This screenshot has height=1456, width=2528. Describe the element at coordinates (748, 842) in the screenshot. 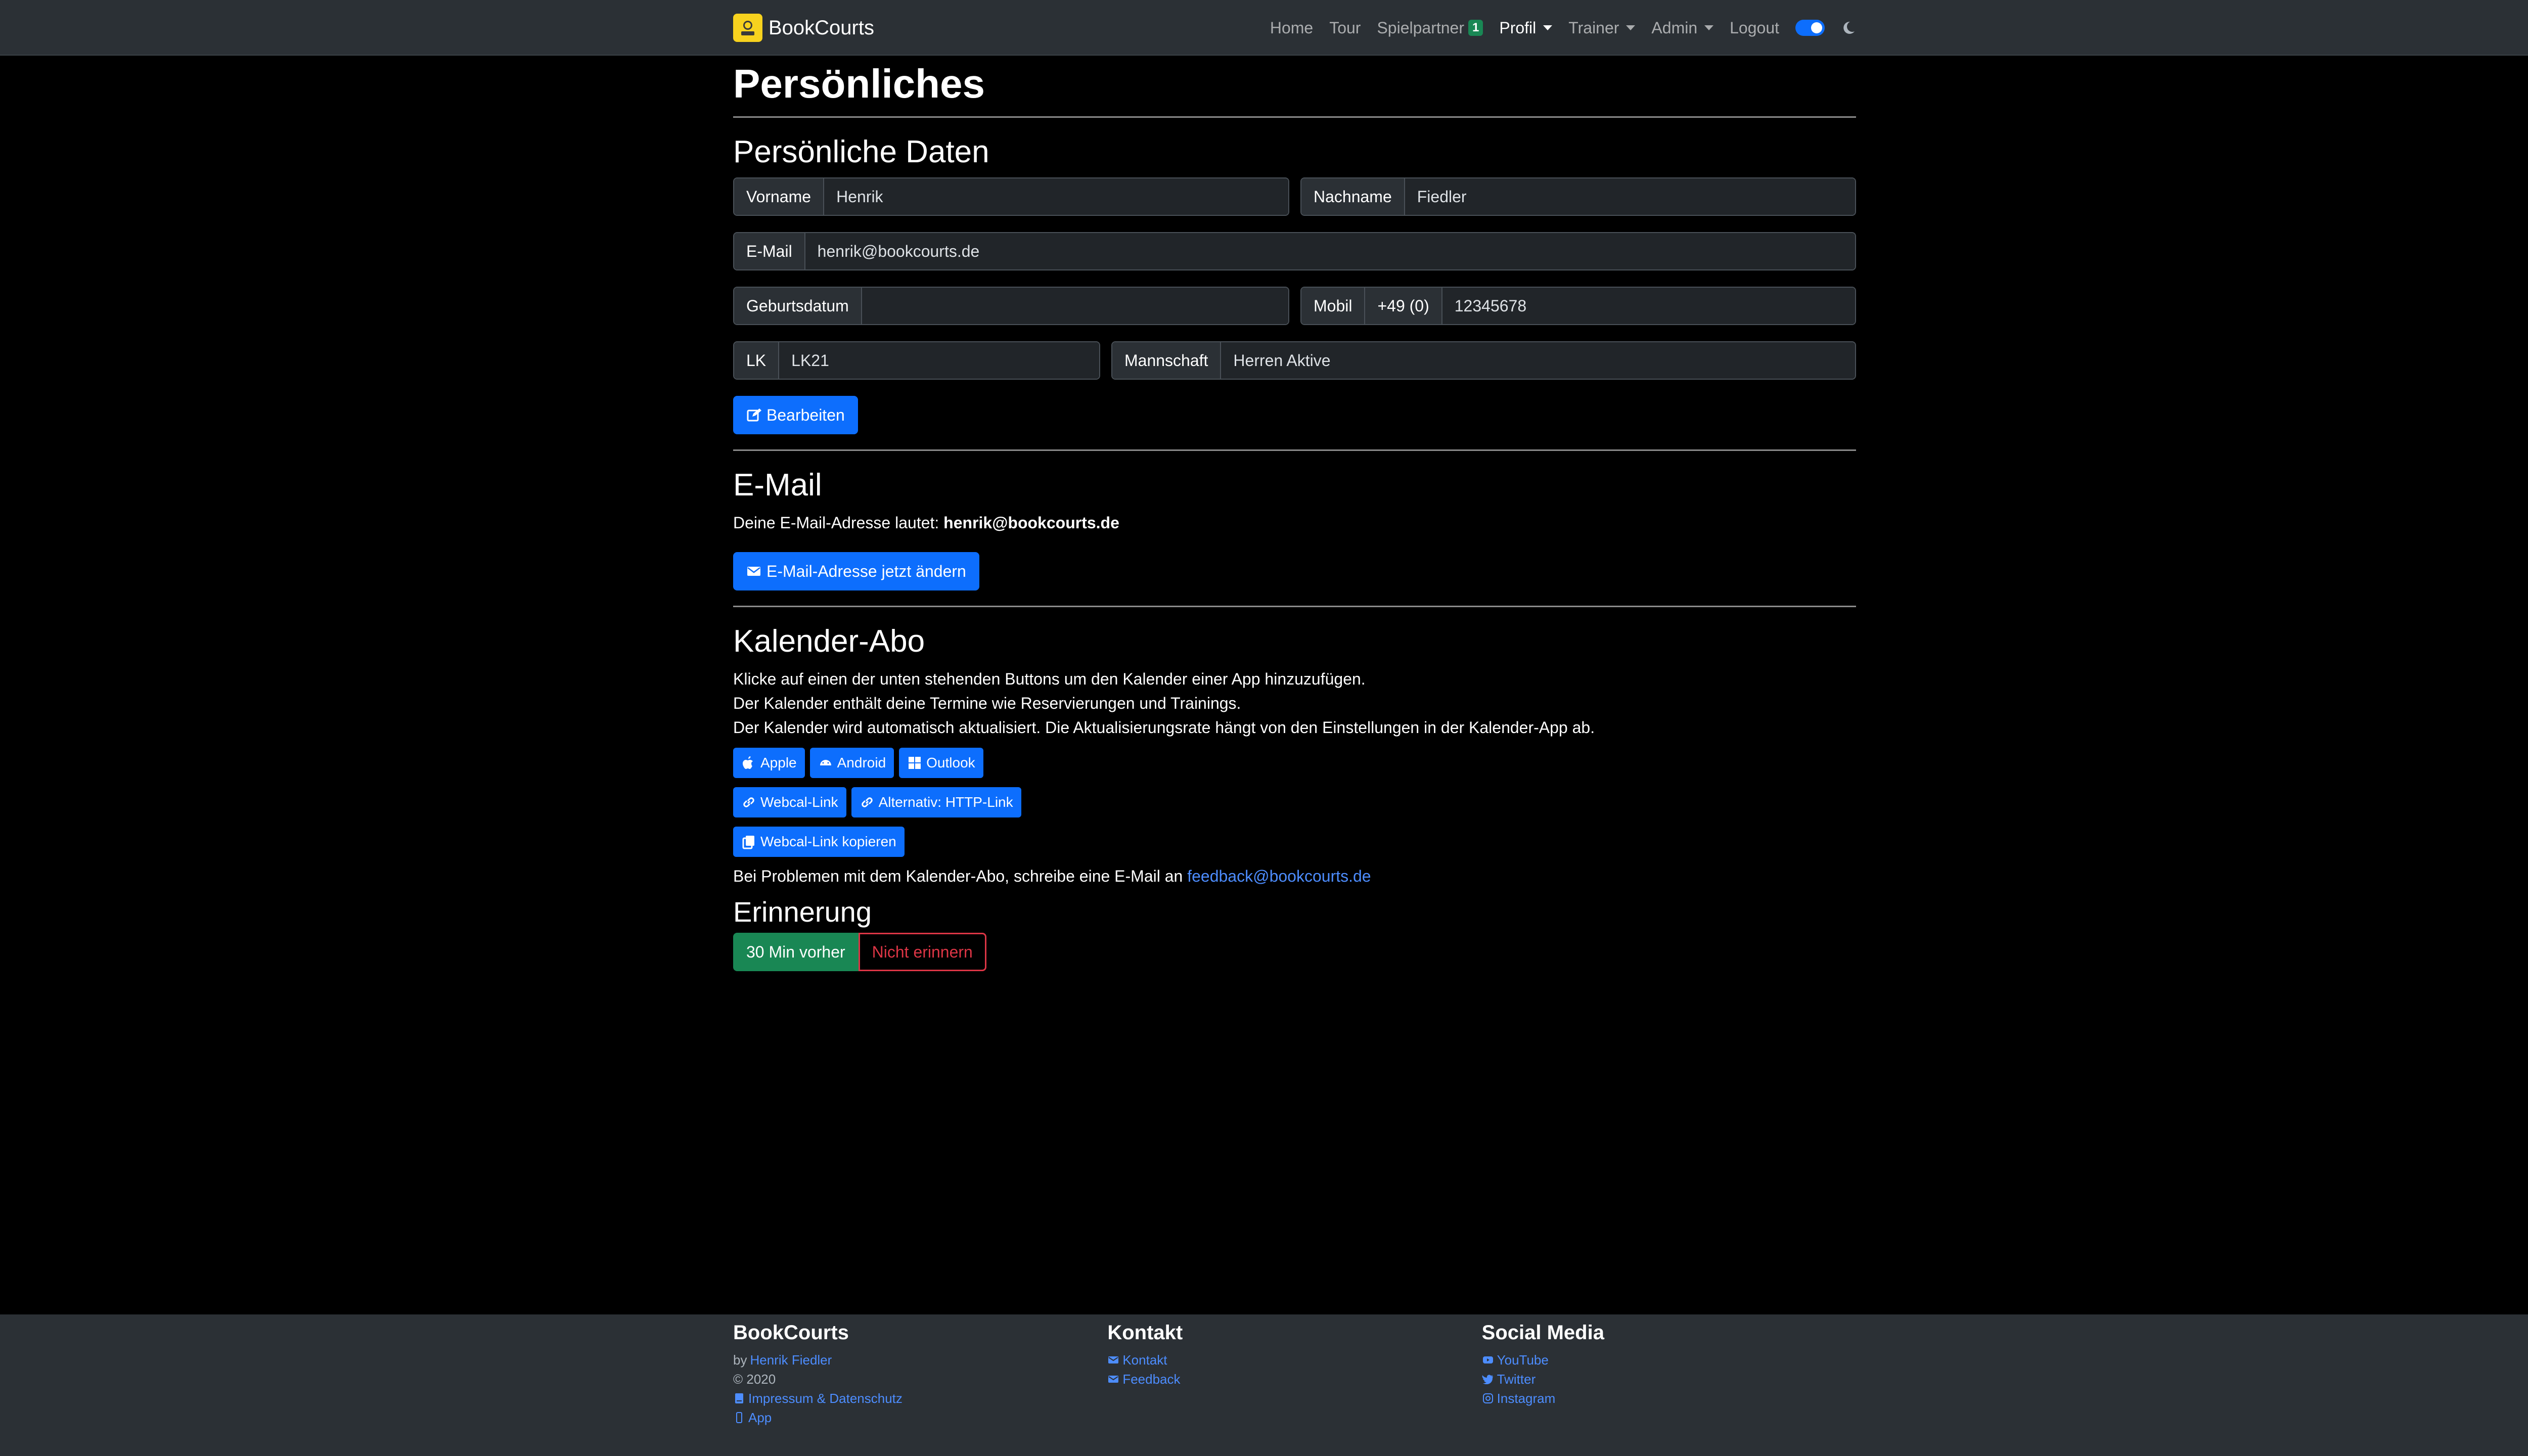

I see `copy-icon` at that location.